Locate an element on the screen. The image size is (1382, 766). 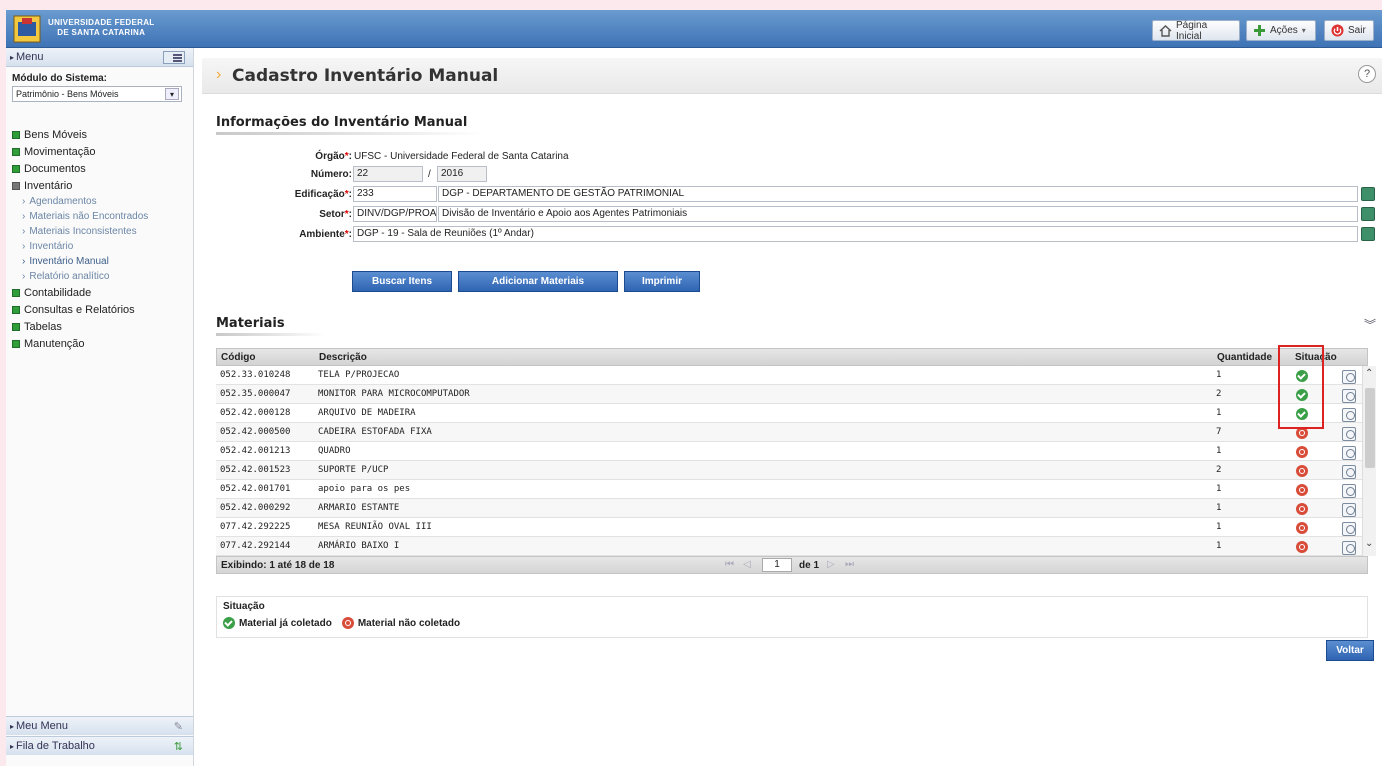
next-page-icon: ▷ is located at coordinates (831, 564).